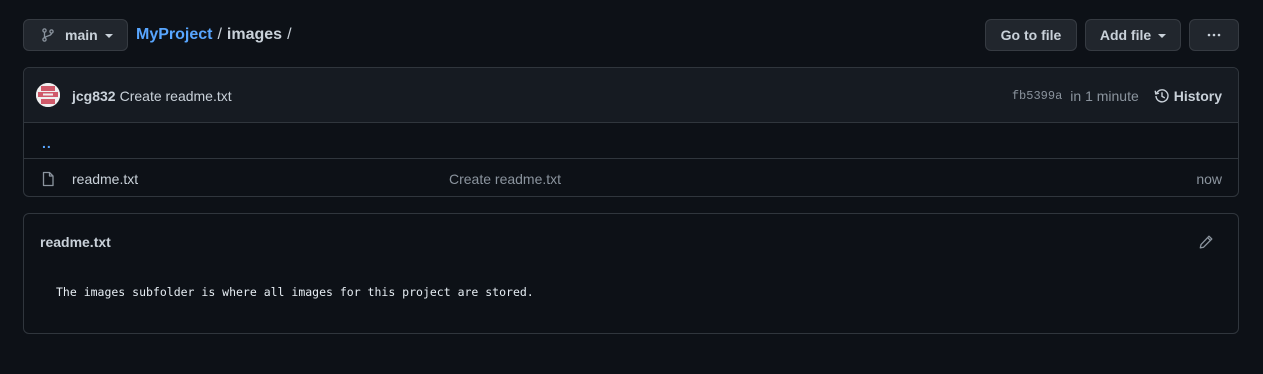 This screenshot has width=1263, height=374. I want to click on add-file-button: Add file, so click(1133, 35).